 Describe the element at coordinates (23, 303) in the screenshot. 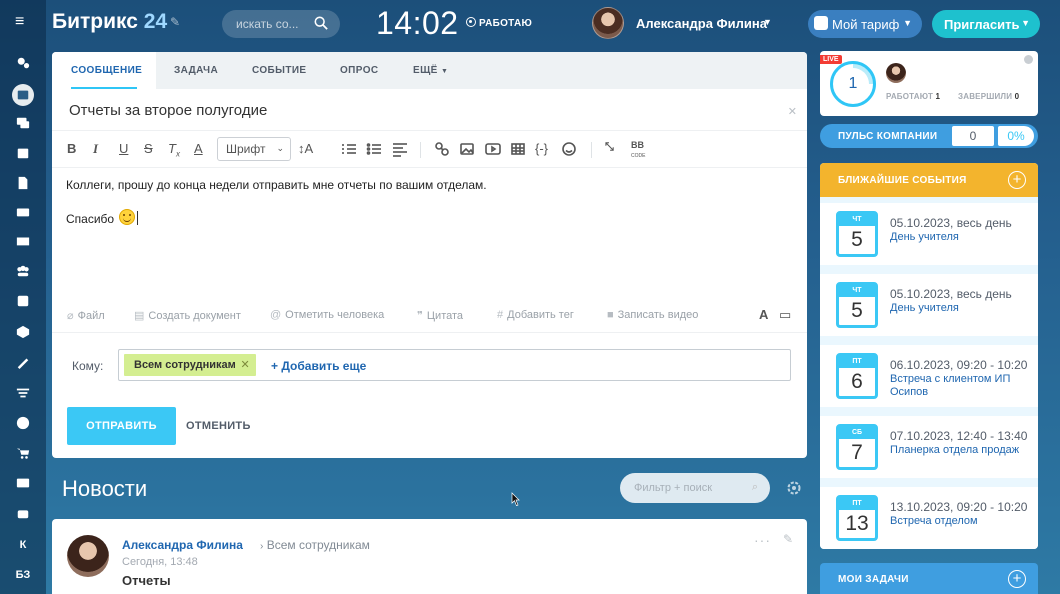

I see `tasks-icon` at that location.